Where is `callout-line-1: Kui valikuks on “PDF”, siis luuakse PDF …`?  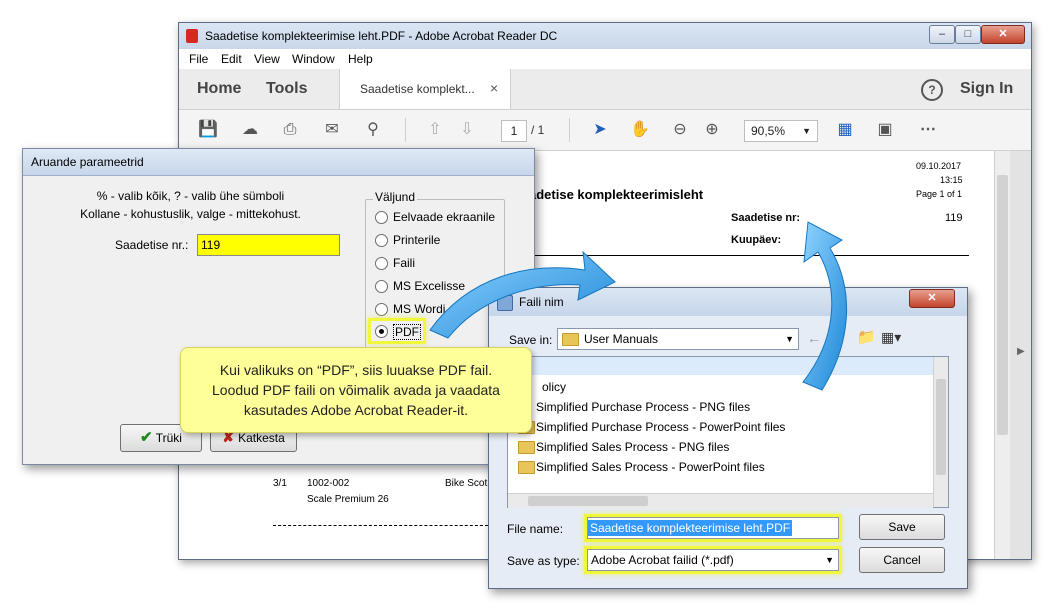
callout-line-1: Kui valikuks on “PDF”, siis luuakse PDF … is located at coordinates (356, 370).